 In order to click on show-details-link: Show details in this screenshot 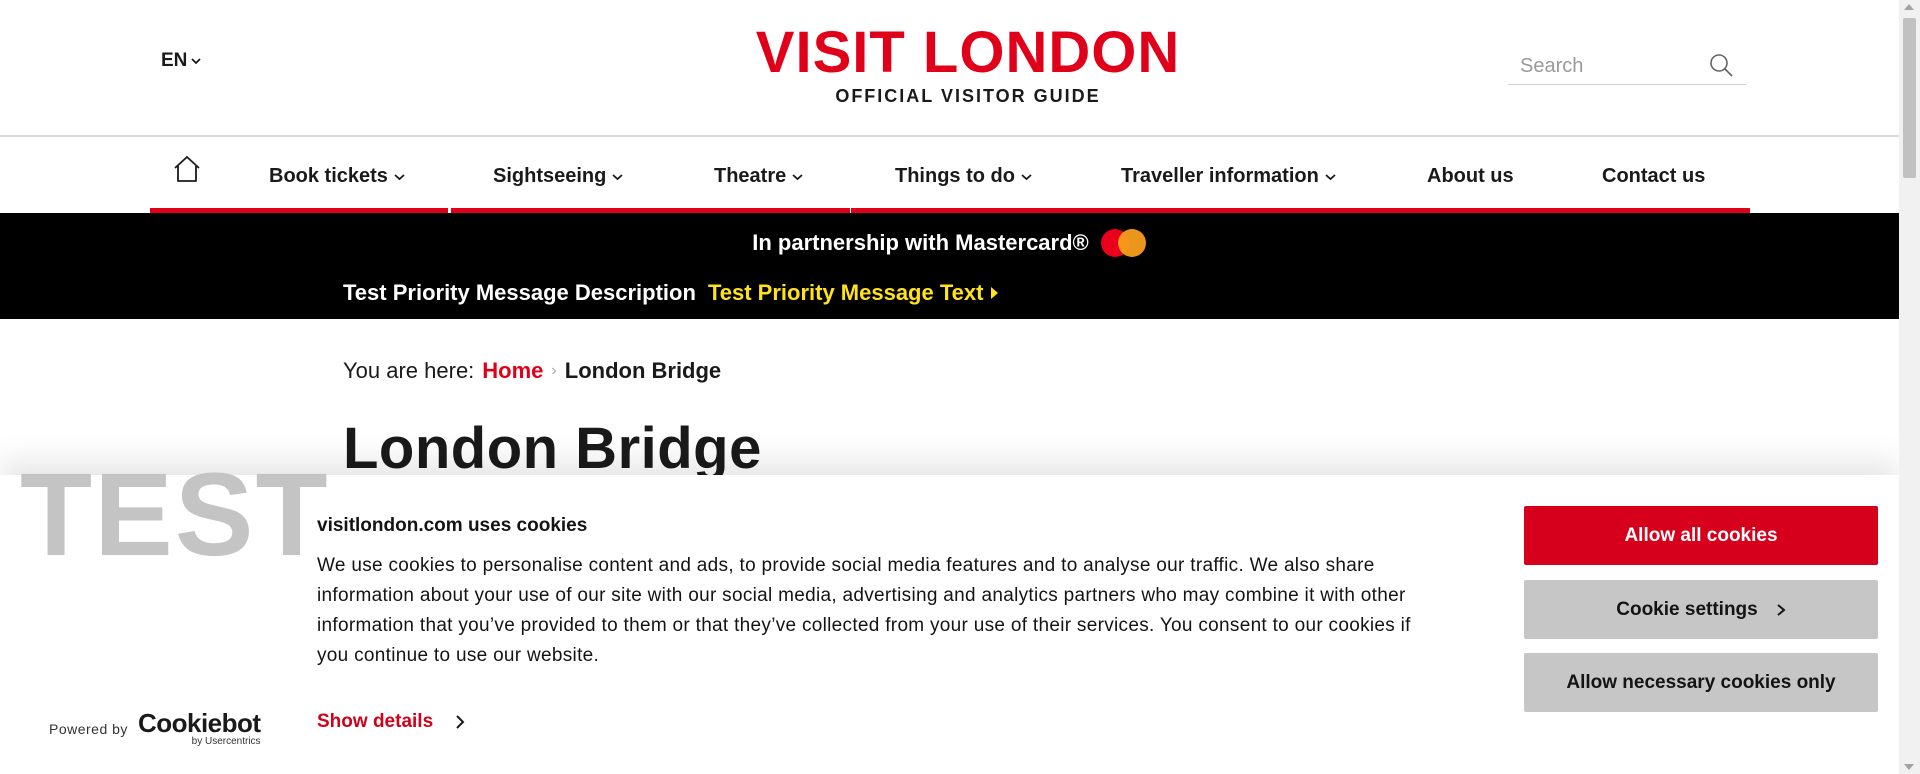, I will do `click(391, 722)`.